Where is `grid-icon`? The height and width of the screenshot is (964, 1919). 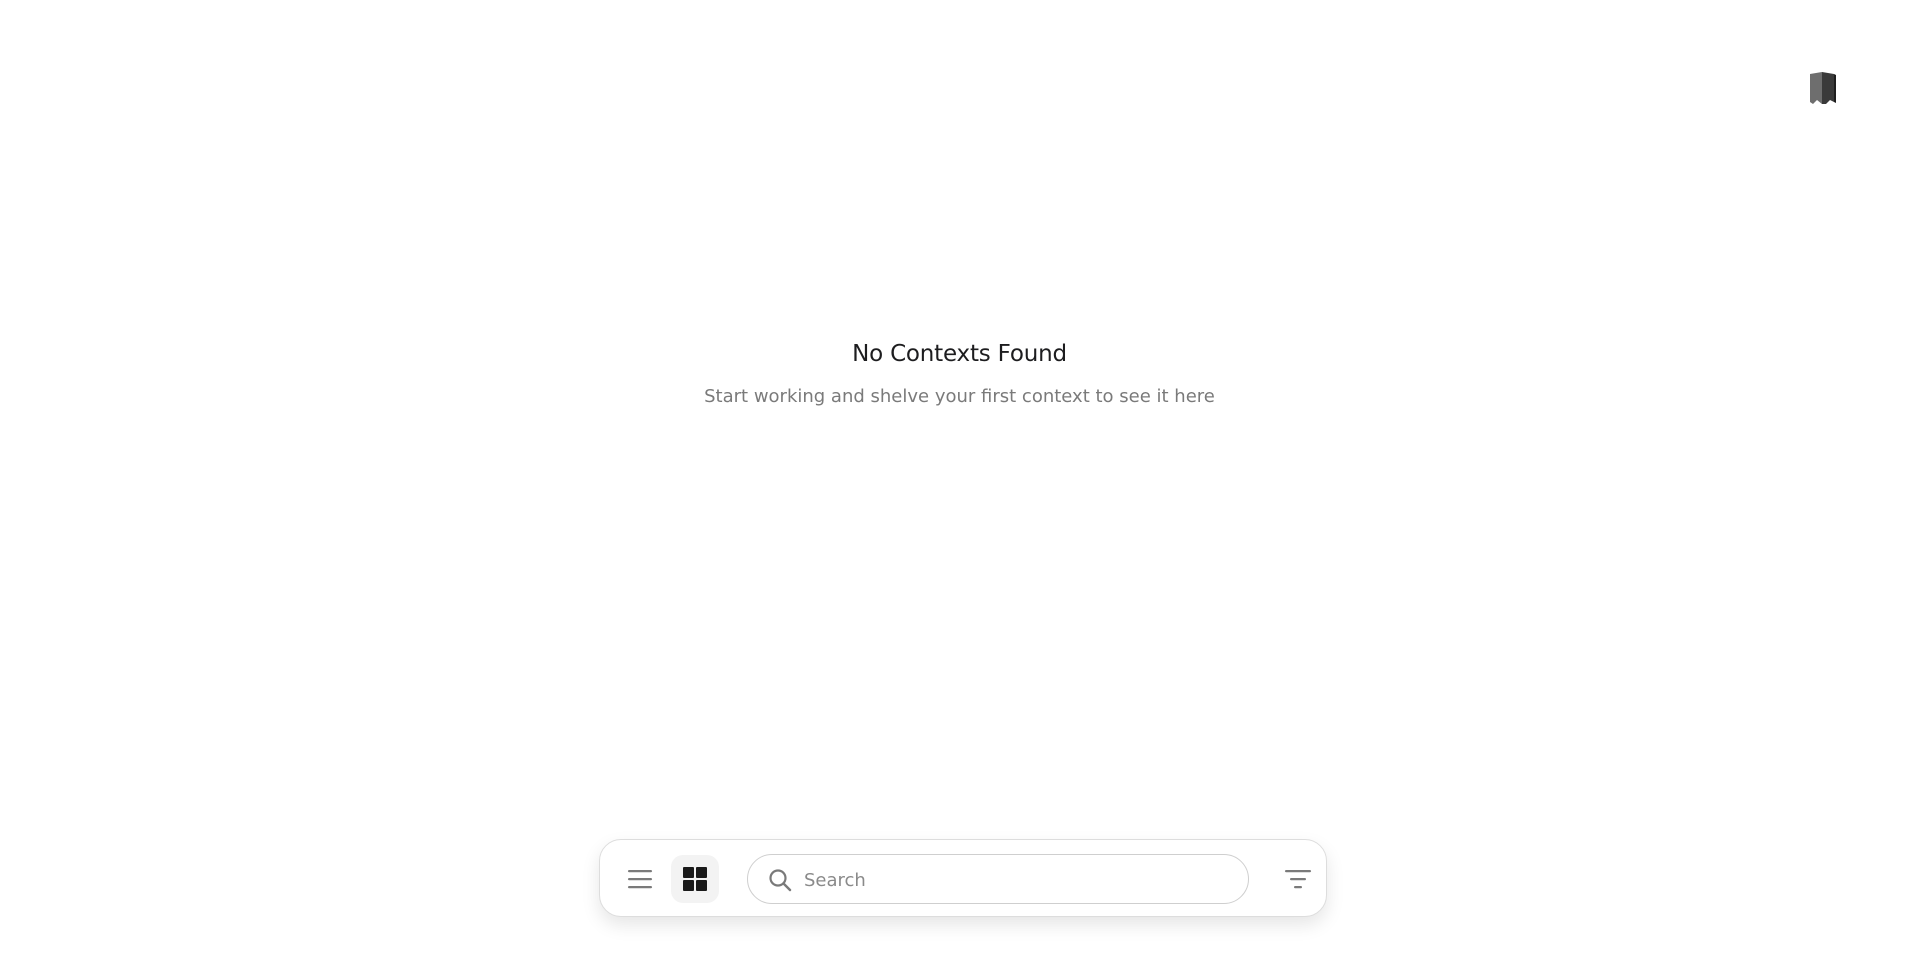
grid-icon is located at coordinates (695, 879).